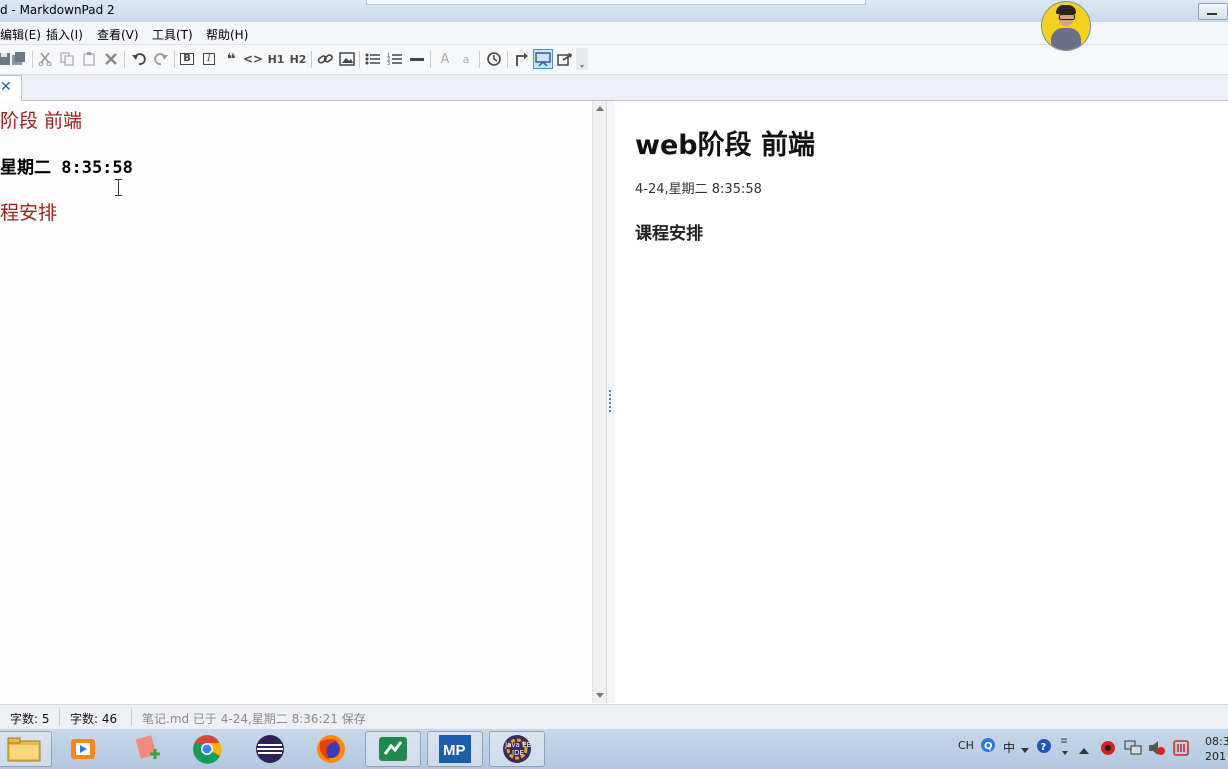 The width and height of the screenshot is (1228, 769). I want to click on copy-icon, so click(67, 59).